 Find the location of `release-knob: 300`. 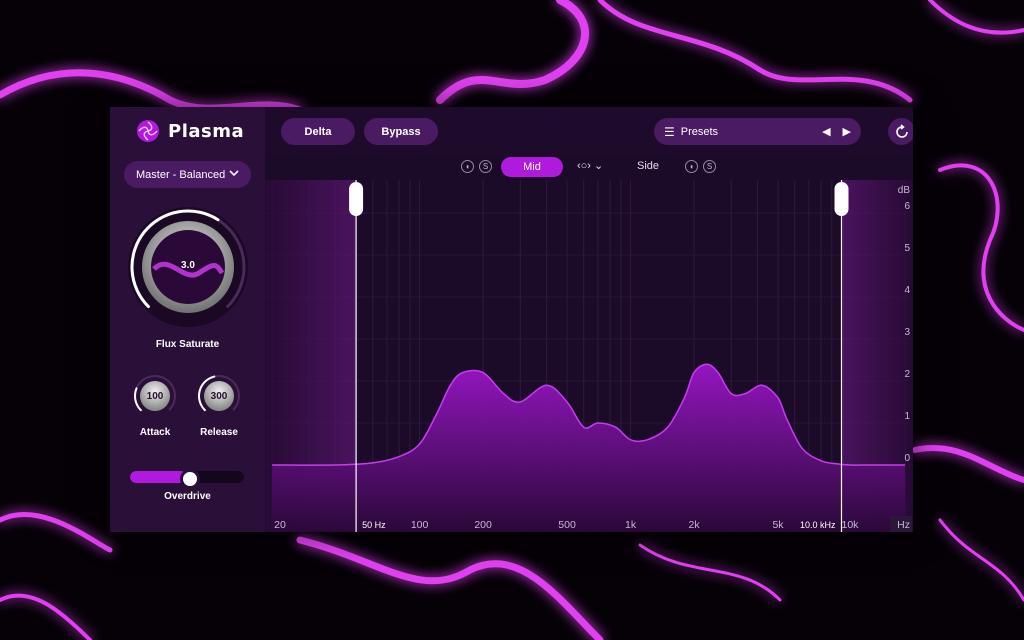

release-knob: 300 is located at coordinates (219, 396).